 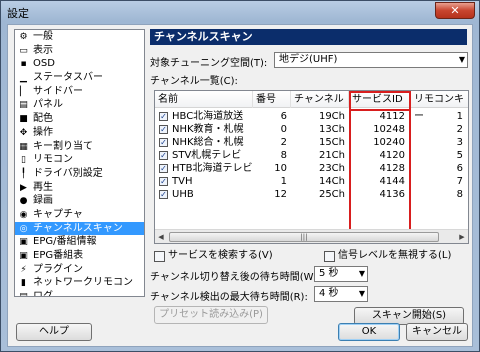 I want to click on tree-item-label: ネットワークリモコン, so click(x=83, y=283).